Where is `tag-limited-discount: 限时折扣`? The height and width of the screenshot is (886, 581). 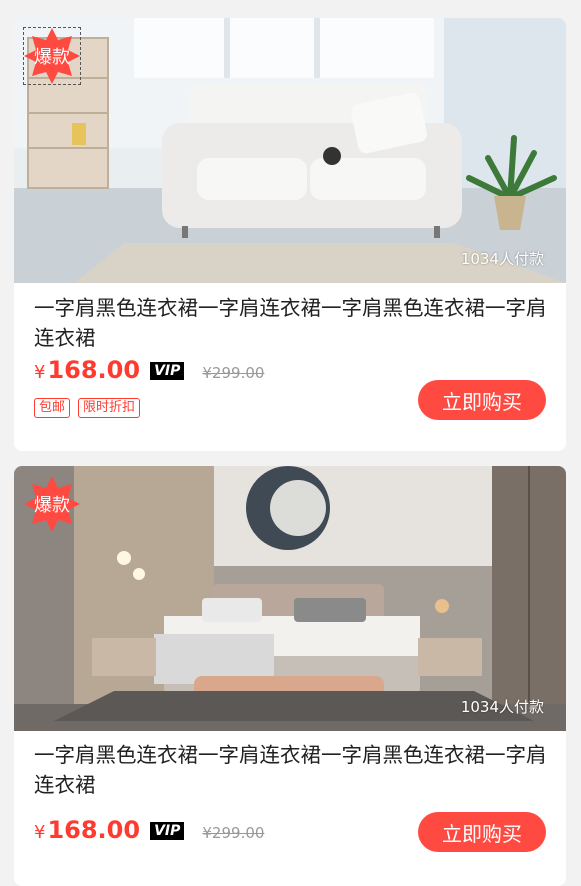 tag-limited-discount: 限时折扣 is located at coordinates (109, 408).